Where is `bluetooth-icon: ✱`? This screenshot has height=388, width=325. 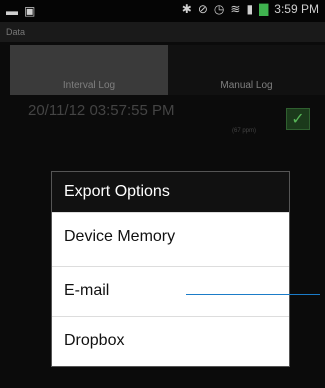
bluetooth-icon: ✱ is located at coordinates (186, 9).